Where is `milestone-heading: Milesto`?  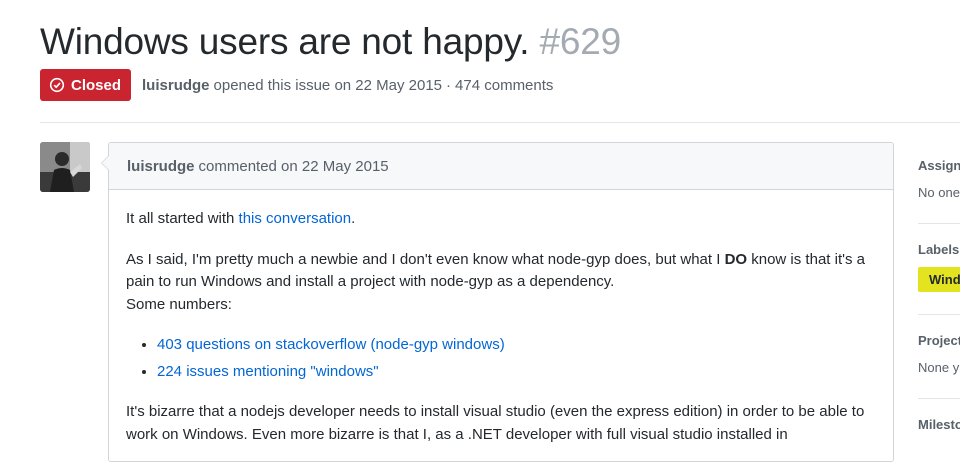
milestone-heading: Milesto is located at coordinates (939, 424).